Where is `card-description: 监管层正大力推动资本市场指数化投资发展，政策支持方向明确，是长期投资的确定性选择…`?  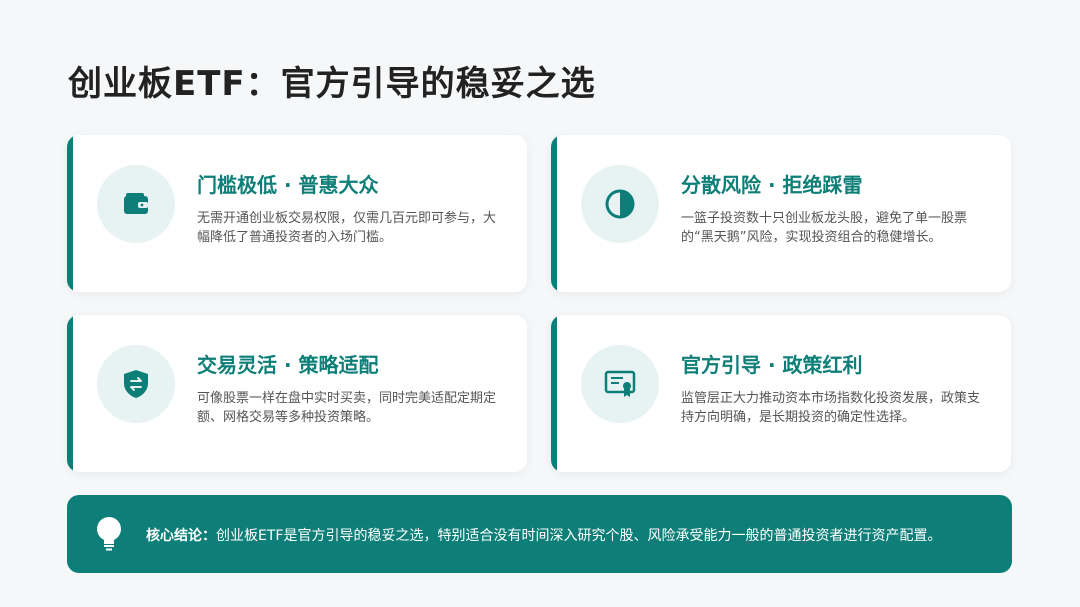 card-description: 监管层正大力推动资本市场指数化投资发展，政策支持方向明确，是长期投资的确定性选择… is located at coordinates (831, 408).